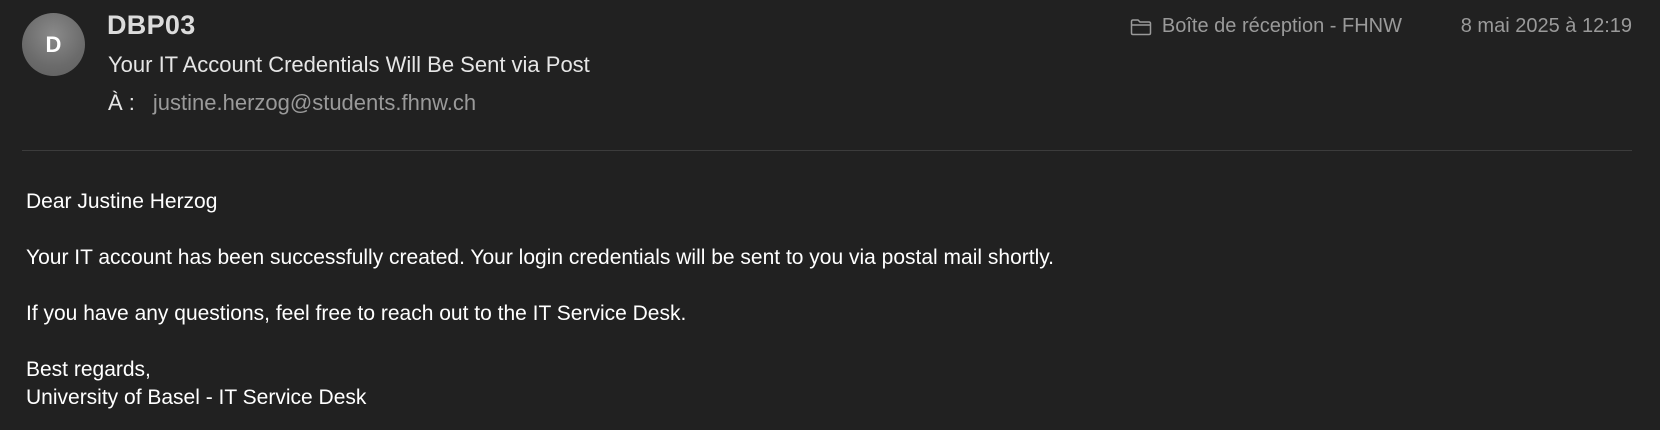 This screenshot has width=1660, height=430. Describe the element at coordinates (314, 103) in the screenshot. I see `recipient-address: justine.herzog@students.fhnw.ch` at that location.